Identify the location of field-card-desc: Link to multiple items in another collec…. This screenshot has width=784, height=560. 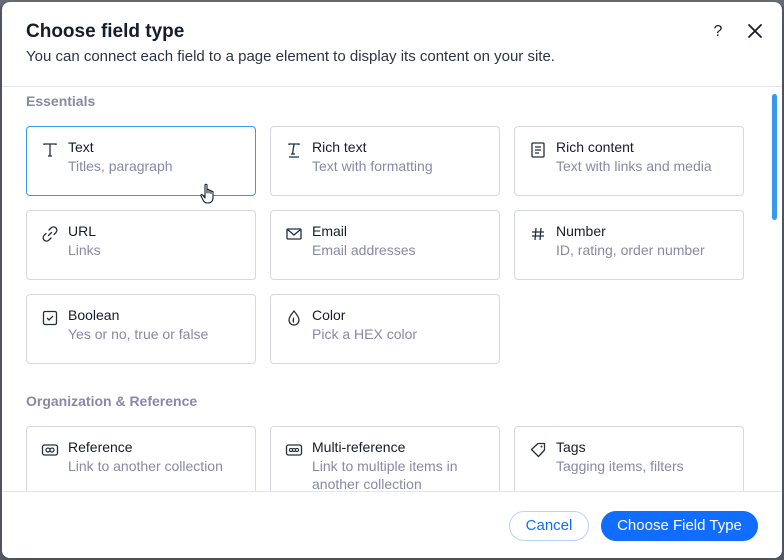
(385, 474).